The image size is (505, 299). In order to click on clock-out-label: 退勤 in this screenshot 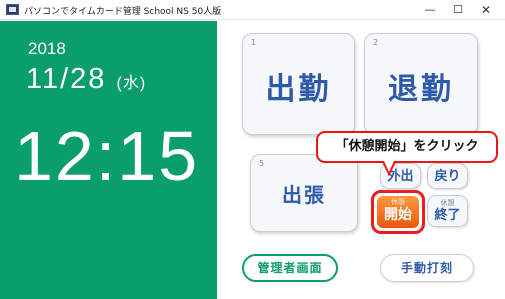, I will do `click(421, 89)`.